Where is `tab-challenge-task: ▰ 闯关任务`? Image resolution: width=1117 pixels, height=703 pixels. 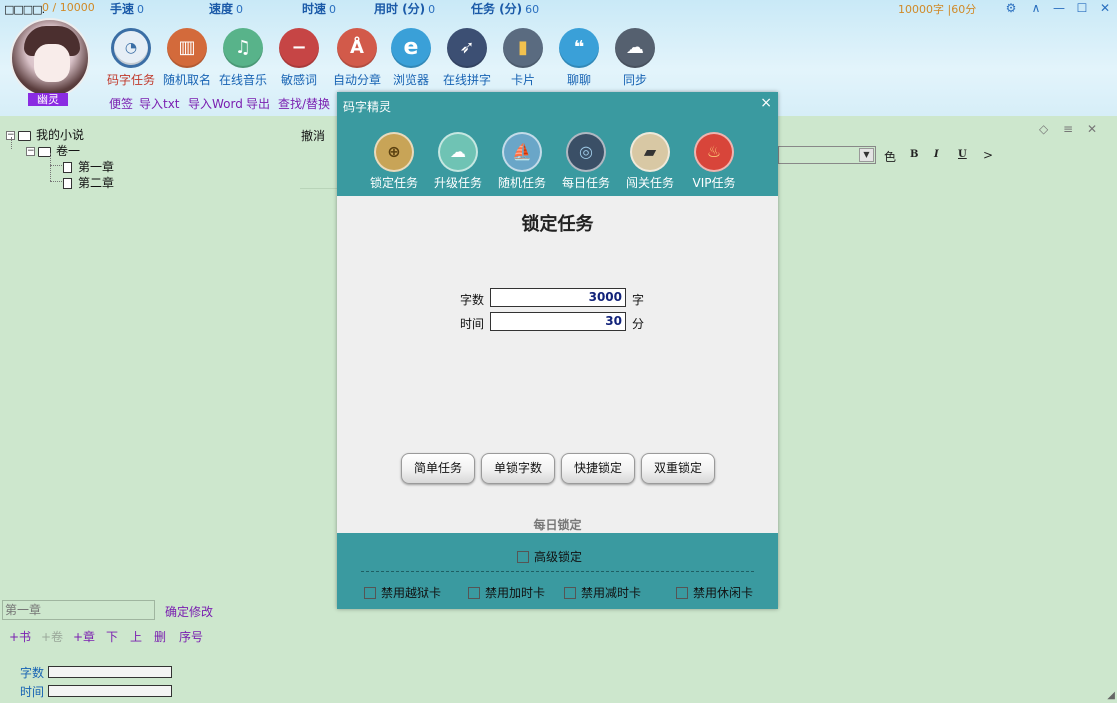 tab-challenge-task: ▰ 闯关任务 is located at coordinates (650, 161).